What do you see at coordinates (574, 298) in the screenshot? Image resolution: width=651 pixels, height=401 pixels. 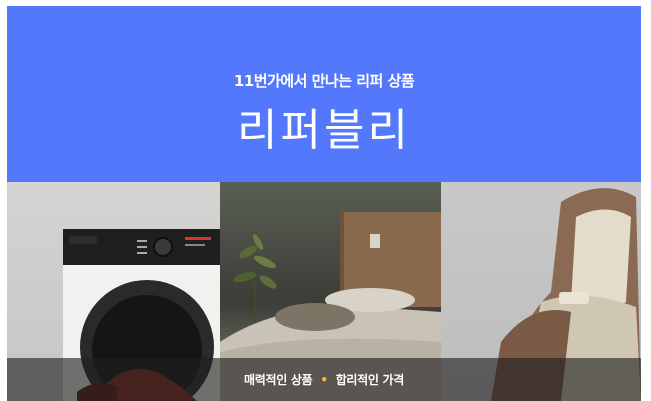 I see `armrest-icon` at bounding box center [574, 298].